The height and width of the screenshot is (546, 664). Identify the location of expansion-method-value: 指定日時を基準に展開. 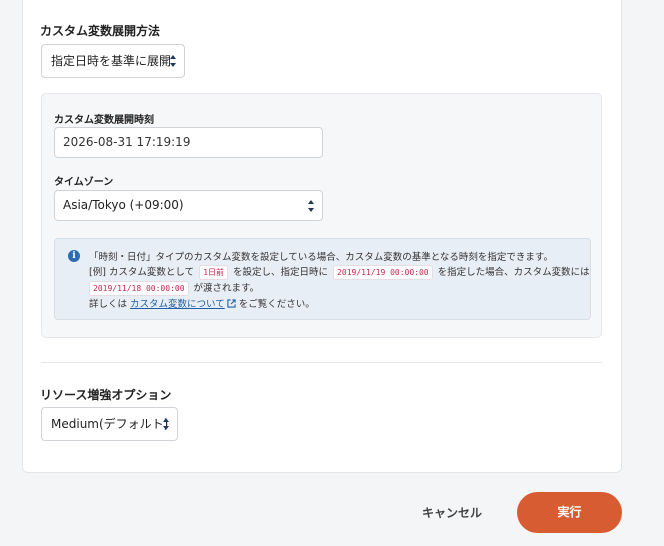
(111, 61).